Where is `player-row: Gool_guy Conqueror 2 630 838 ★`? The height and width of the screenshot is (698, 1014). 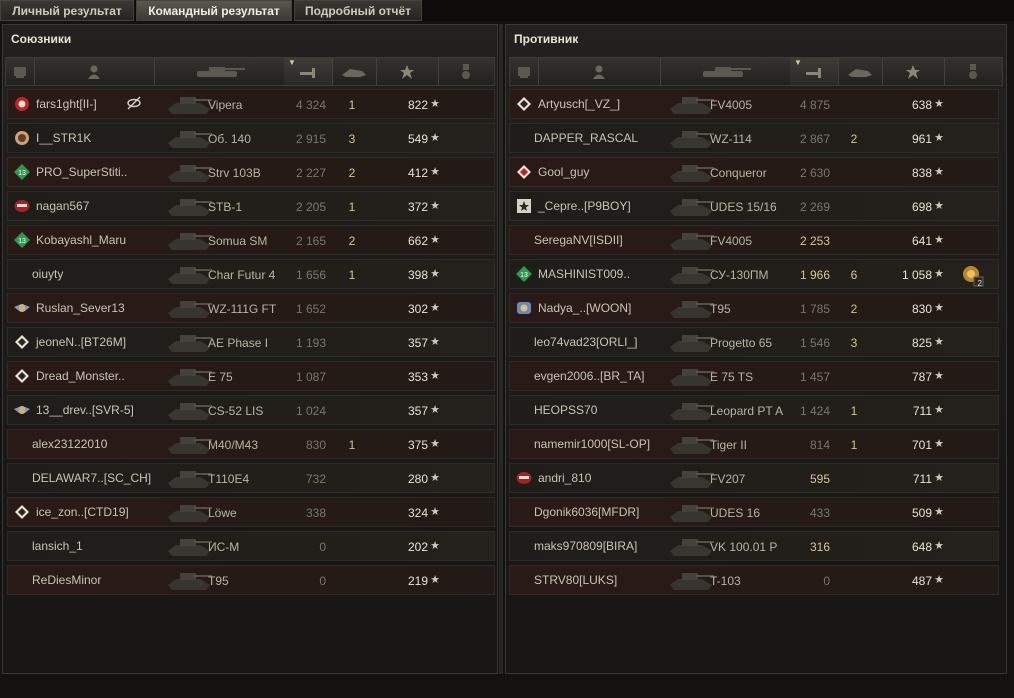 player-row: Gool_guy Conqueror 2 630 838 ★ is located at coordinates (754, 172).